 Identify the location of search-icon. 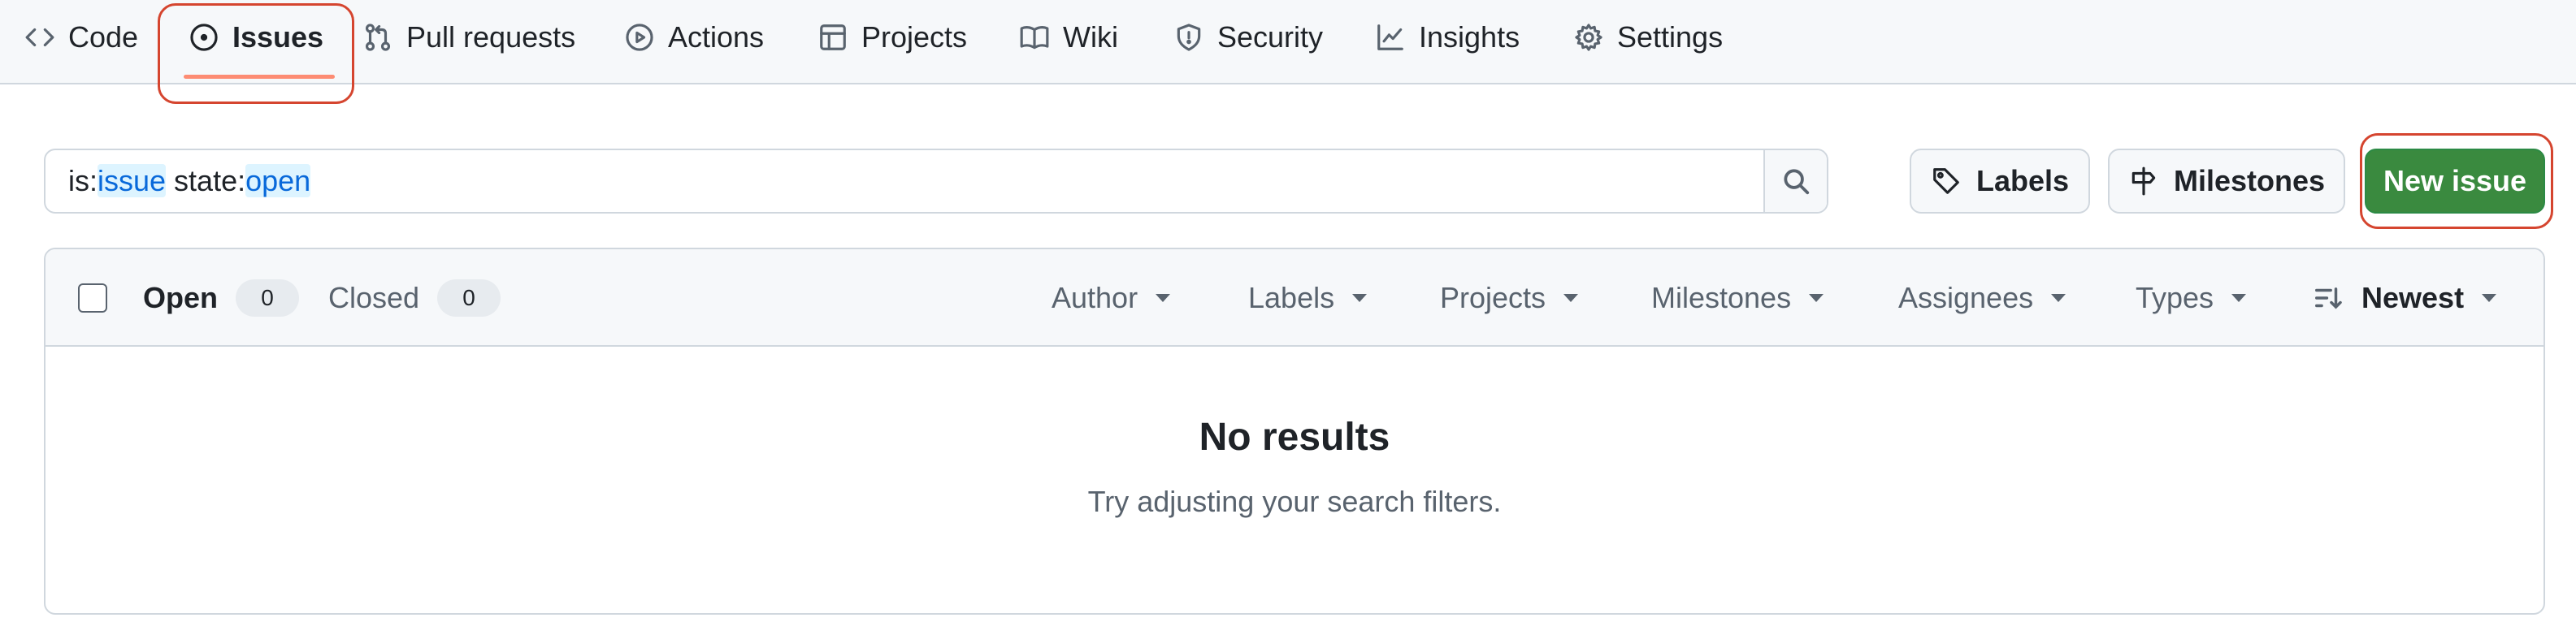
(1797, 182).